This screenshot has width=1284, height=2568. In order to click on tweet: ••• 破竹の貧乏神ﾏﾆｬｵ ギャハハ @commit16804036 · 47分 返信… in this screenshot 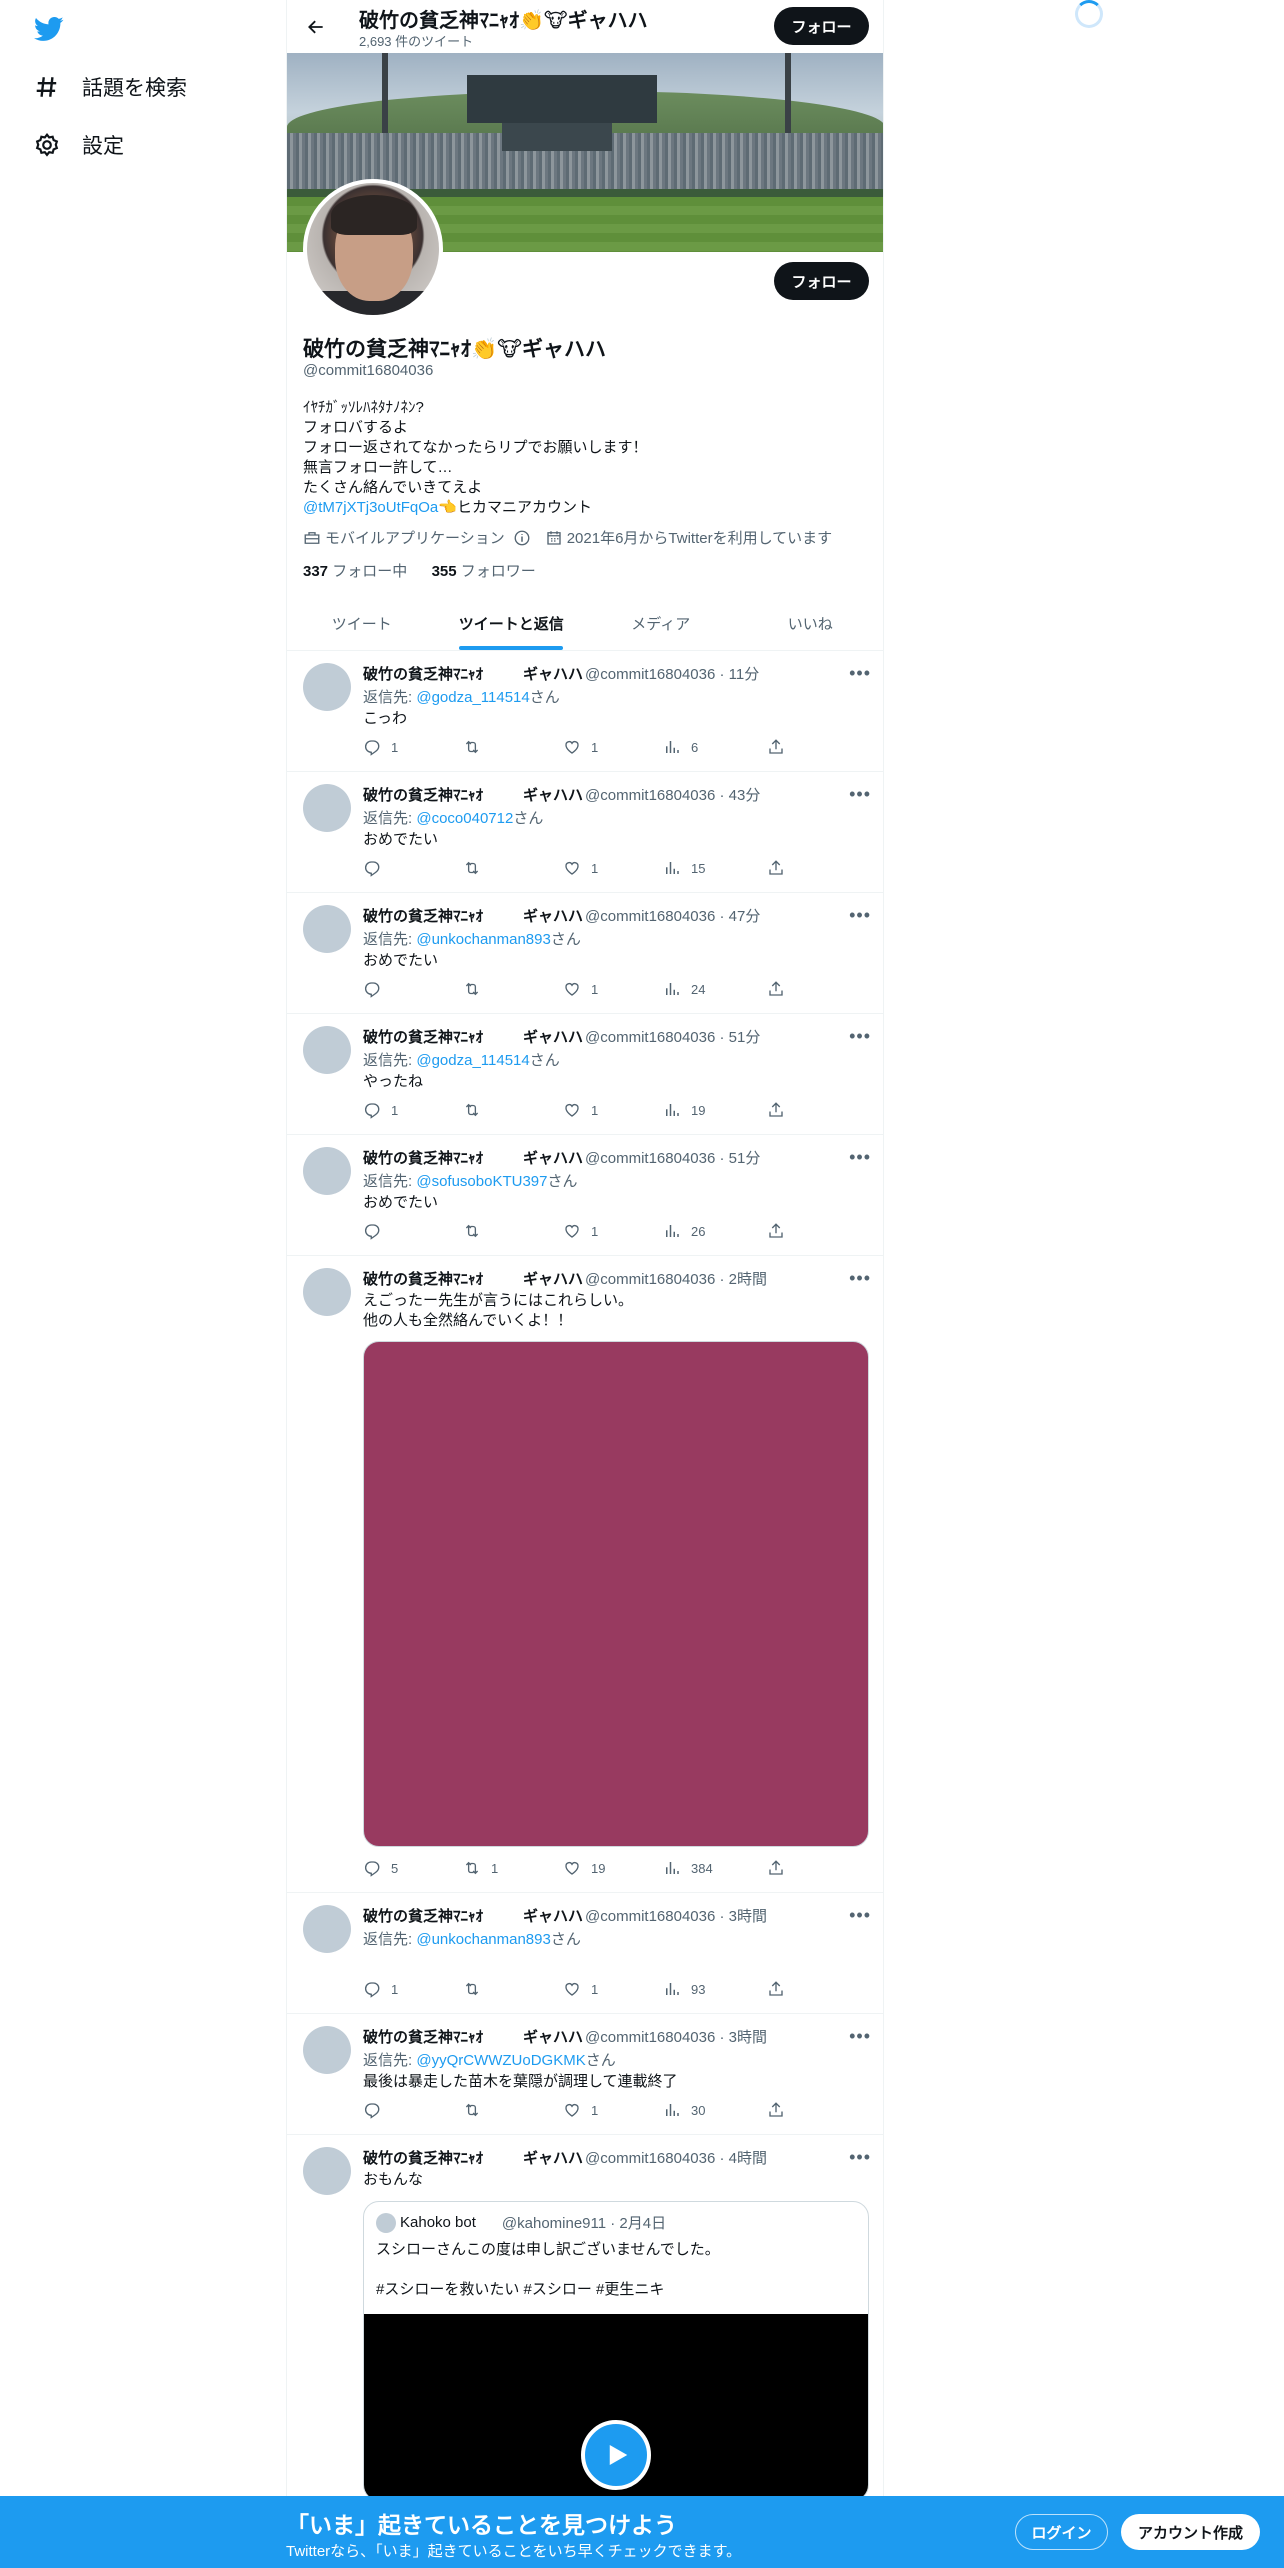, I will do `click(585, 953)`.